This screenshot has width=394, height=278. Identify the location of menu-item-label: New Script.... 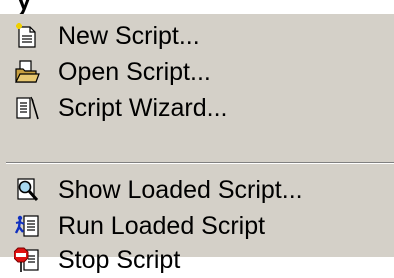
(129, 36).